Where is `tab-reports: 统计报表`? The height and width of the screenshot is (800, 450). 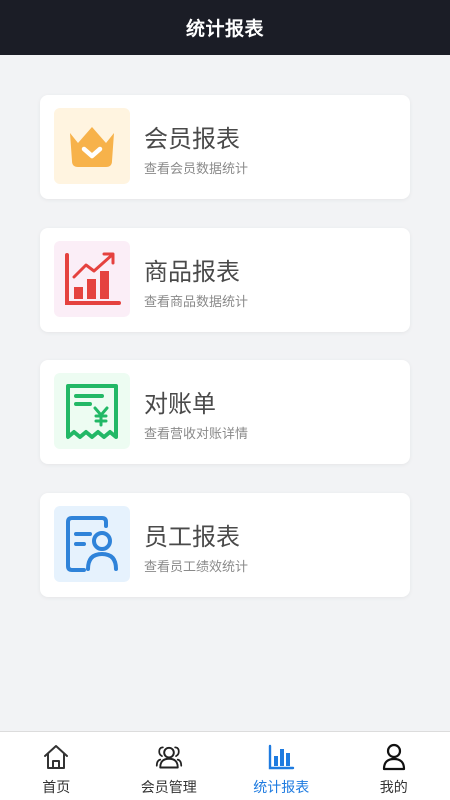
tab-reports: 统计报表 is located at coordinates (281, 766).